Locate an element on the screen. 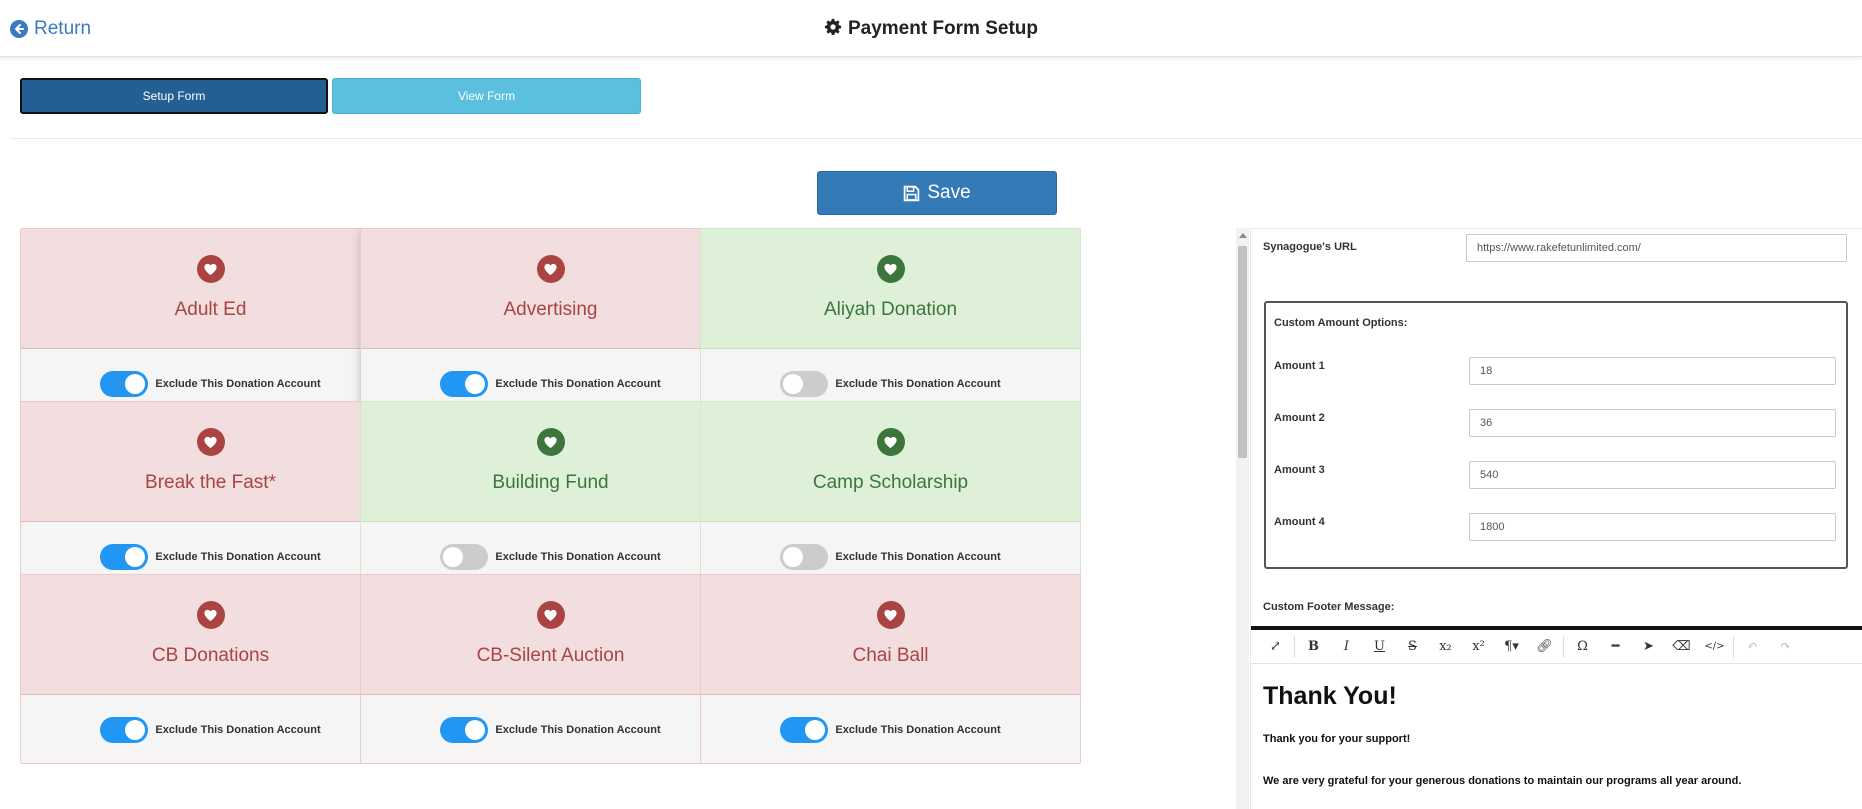  code-view-icon: </> is located at coordinates (1714, 647).